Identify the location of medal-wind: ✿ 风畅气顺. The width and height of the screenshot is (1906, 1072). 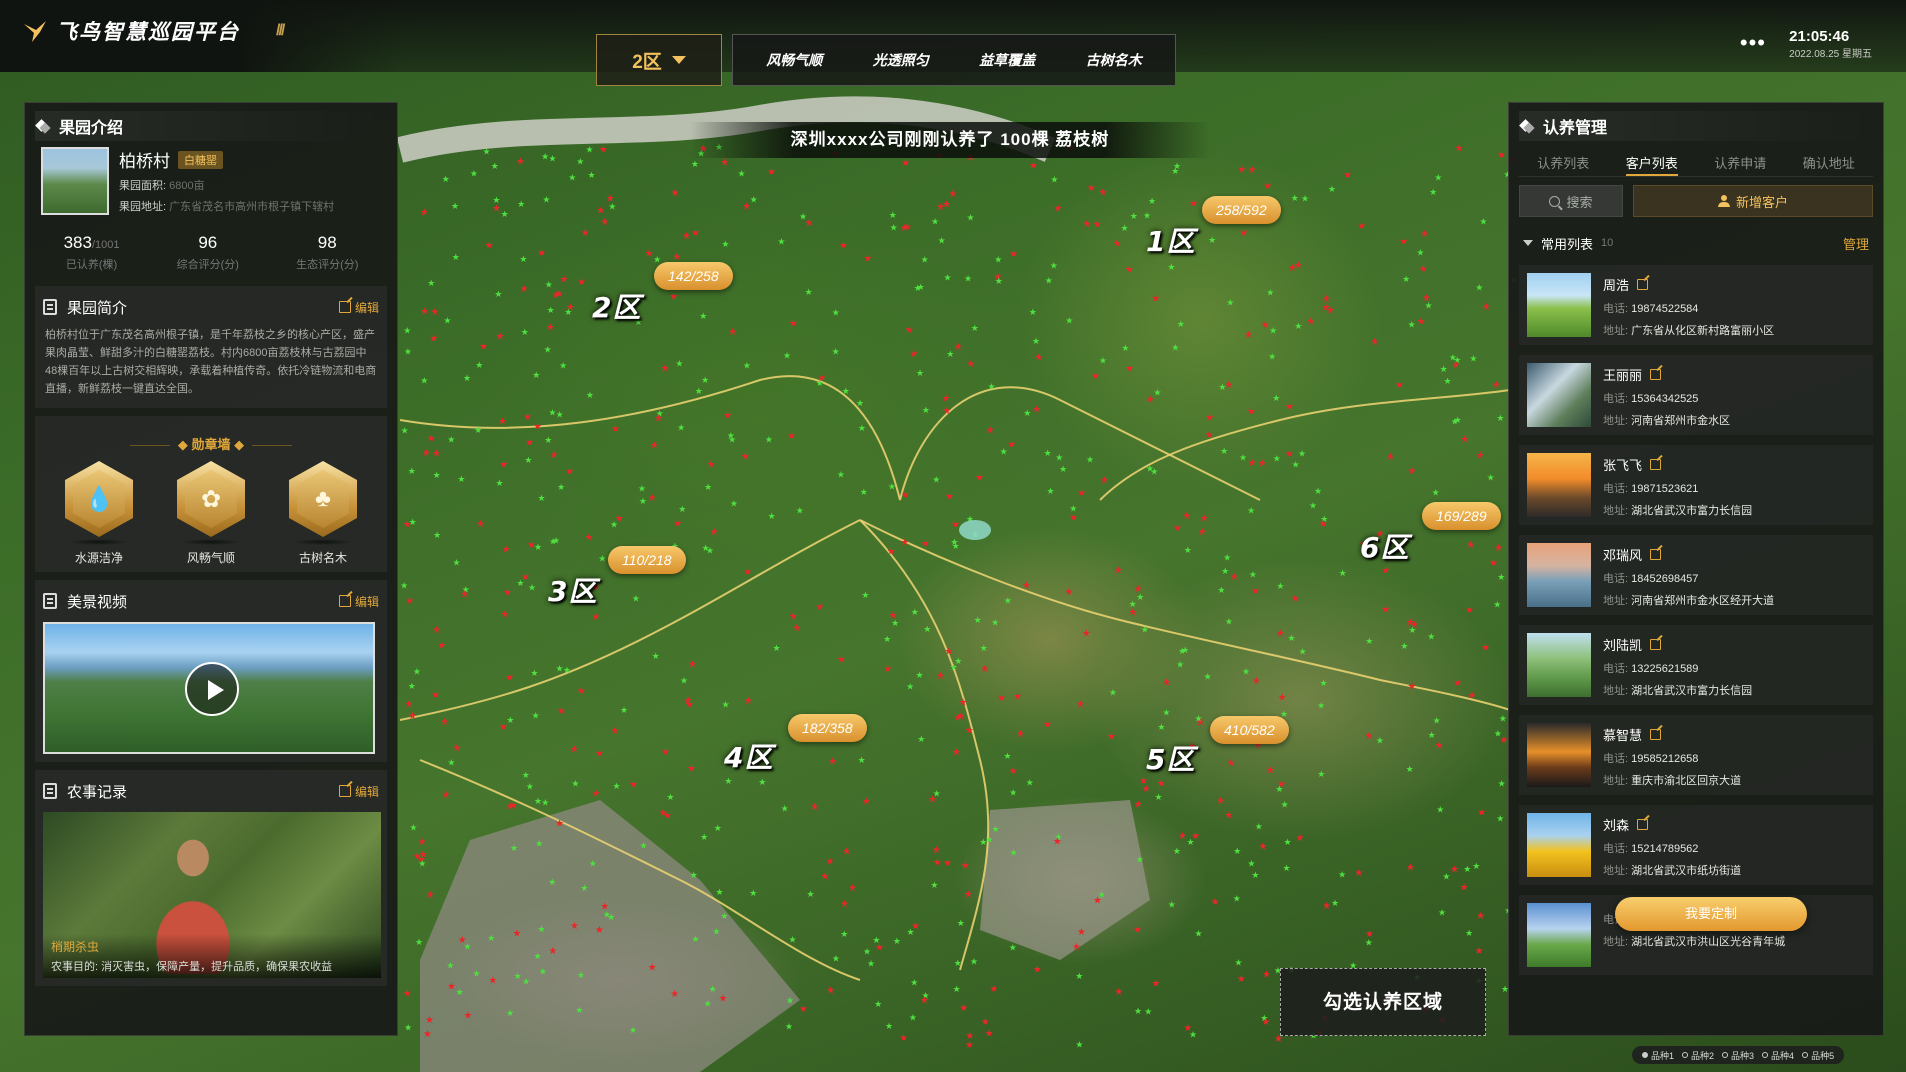
(211, 513).